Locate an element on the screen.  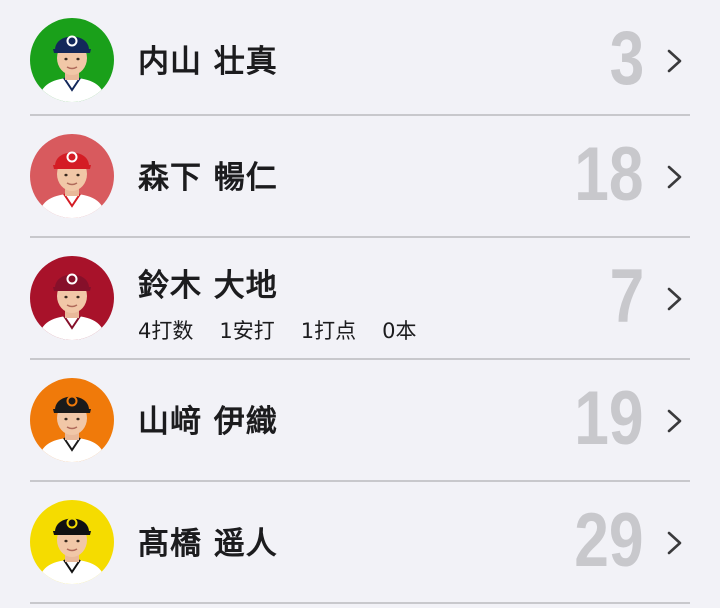
uniform-number: 29 is located at coordinates (609, 540).